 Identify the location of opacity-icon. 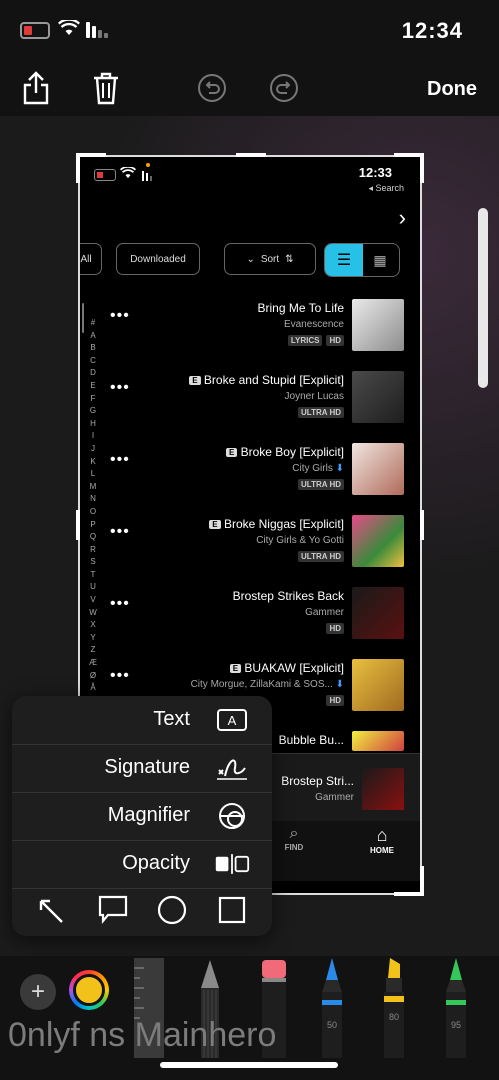
(232, 864).